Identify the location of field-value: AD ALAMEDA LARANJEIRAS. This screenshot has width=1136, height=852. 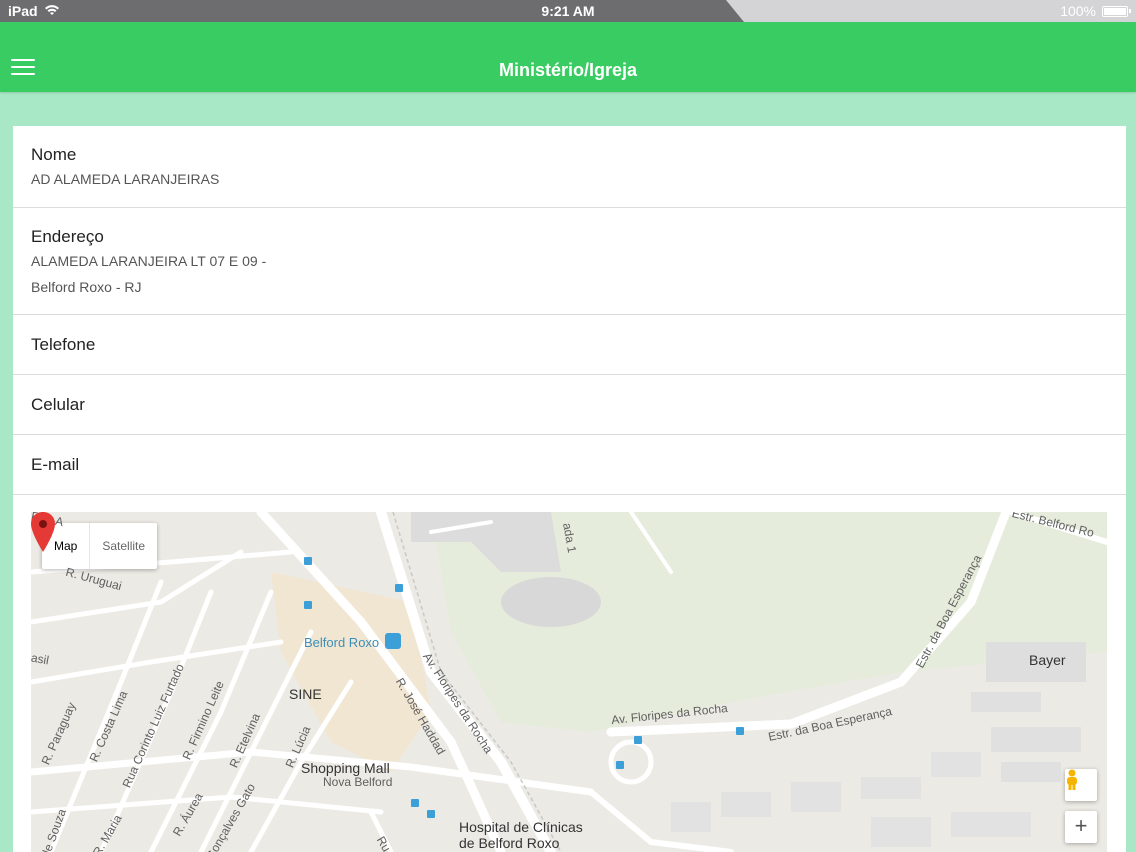
(125, 179).